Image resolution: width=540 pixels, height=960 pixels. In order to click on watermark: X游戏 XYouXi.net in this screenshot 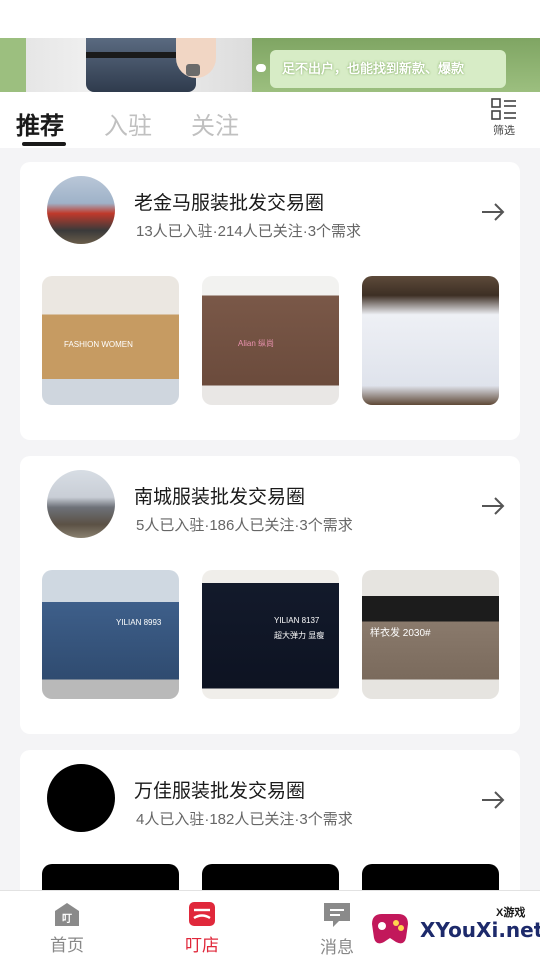, I will do `click(454, 926)`.